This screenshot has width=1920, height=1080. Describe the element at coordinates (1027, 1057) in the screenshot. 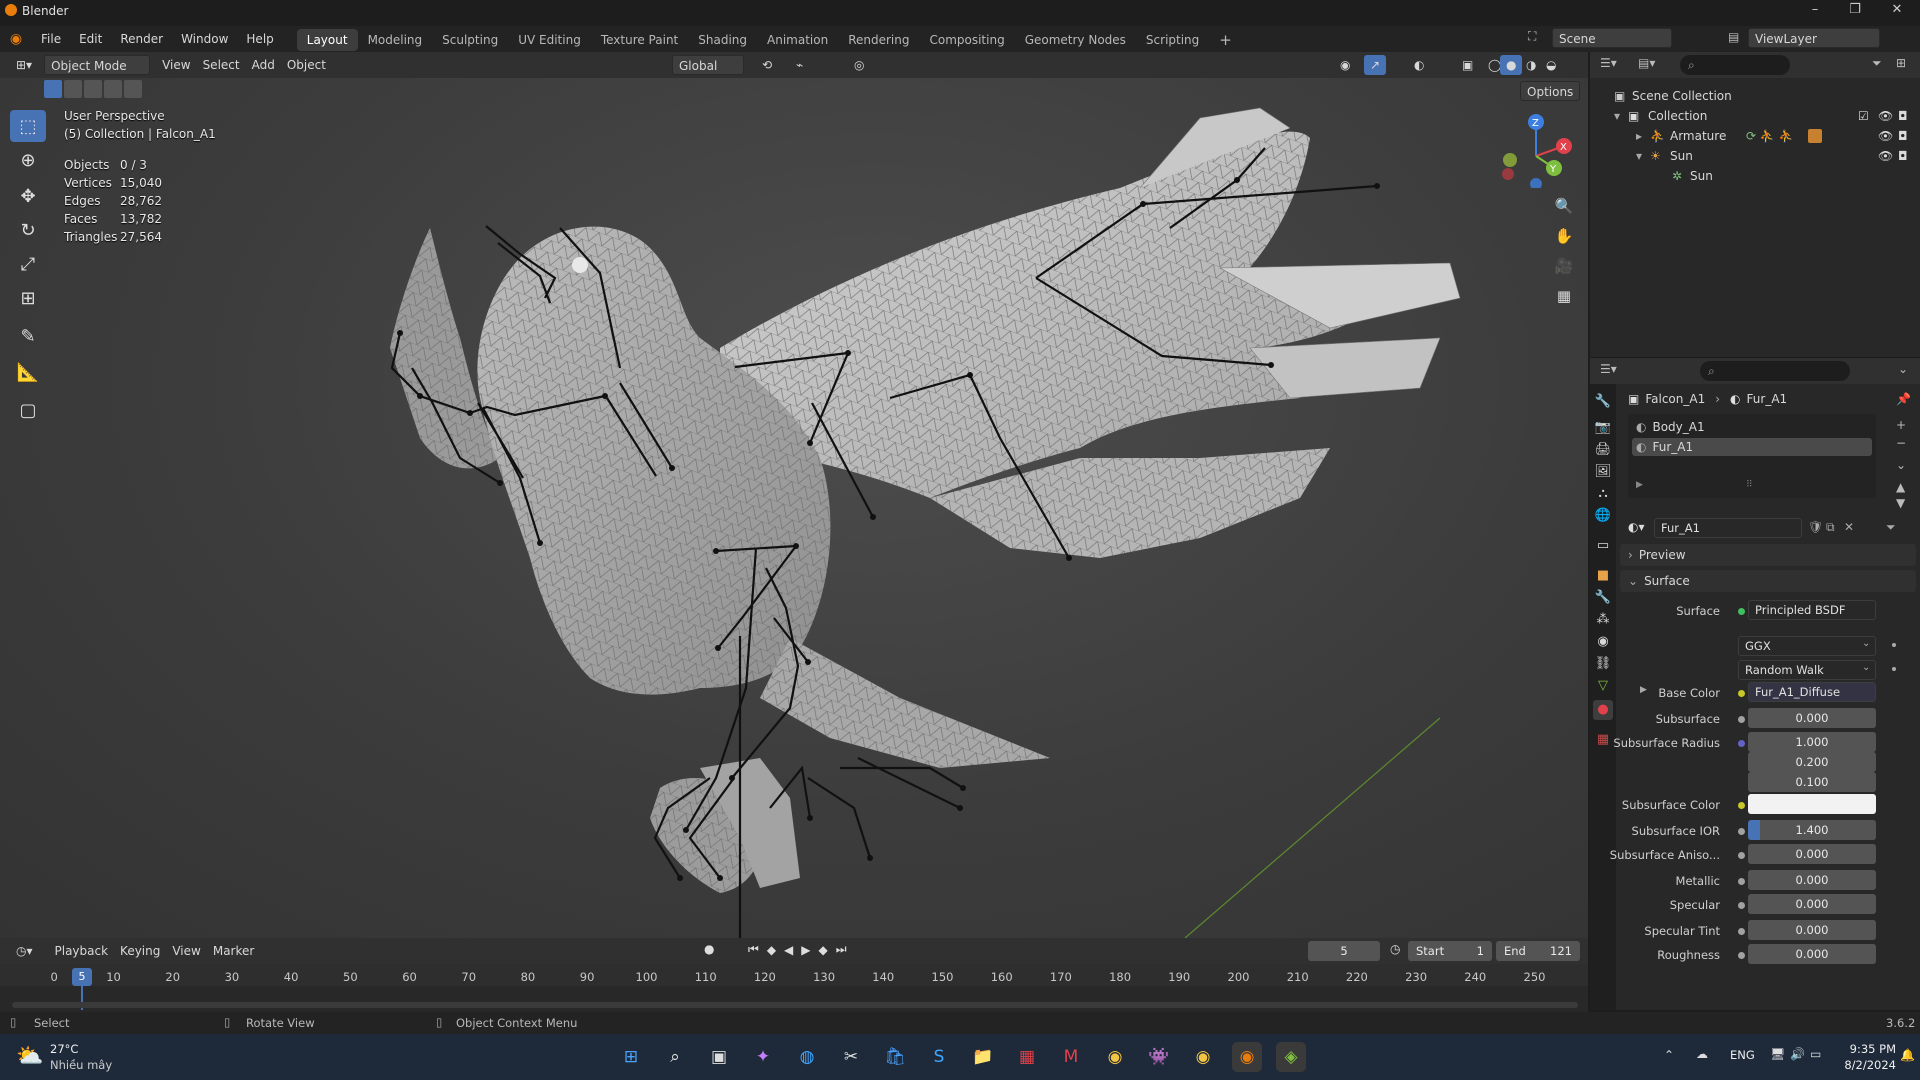

I see `office-app-icon: ▦` at that location.